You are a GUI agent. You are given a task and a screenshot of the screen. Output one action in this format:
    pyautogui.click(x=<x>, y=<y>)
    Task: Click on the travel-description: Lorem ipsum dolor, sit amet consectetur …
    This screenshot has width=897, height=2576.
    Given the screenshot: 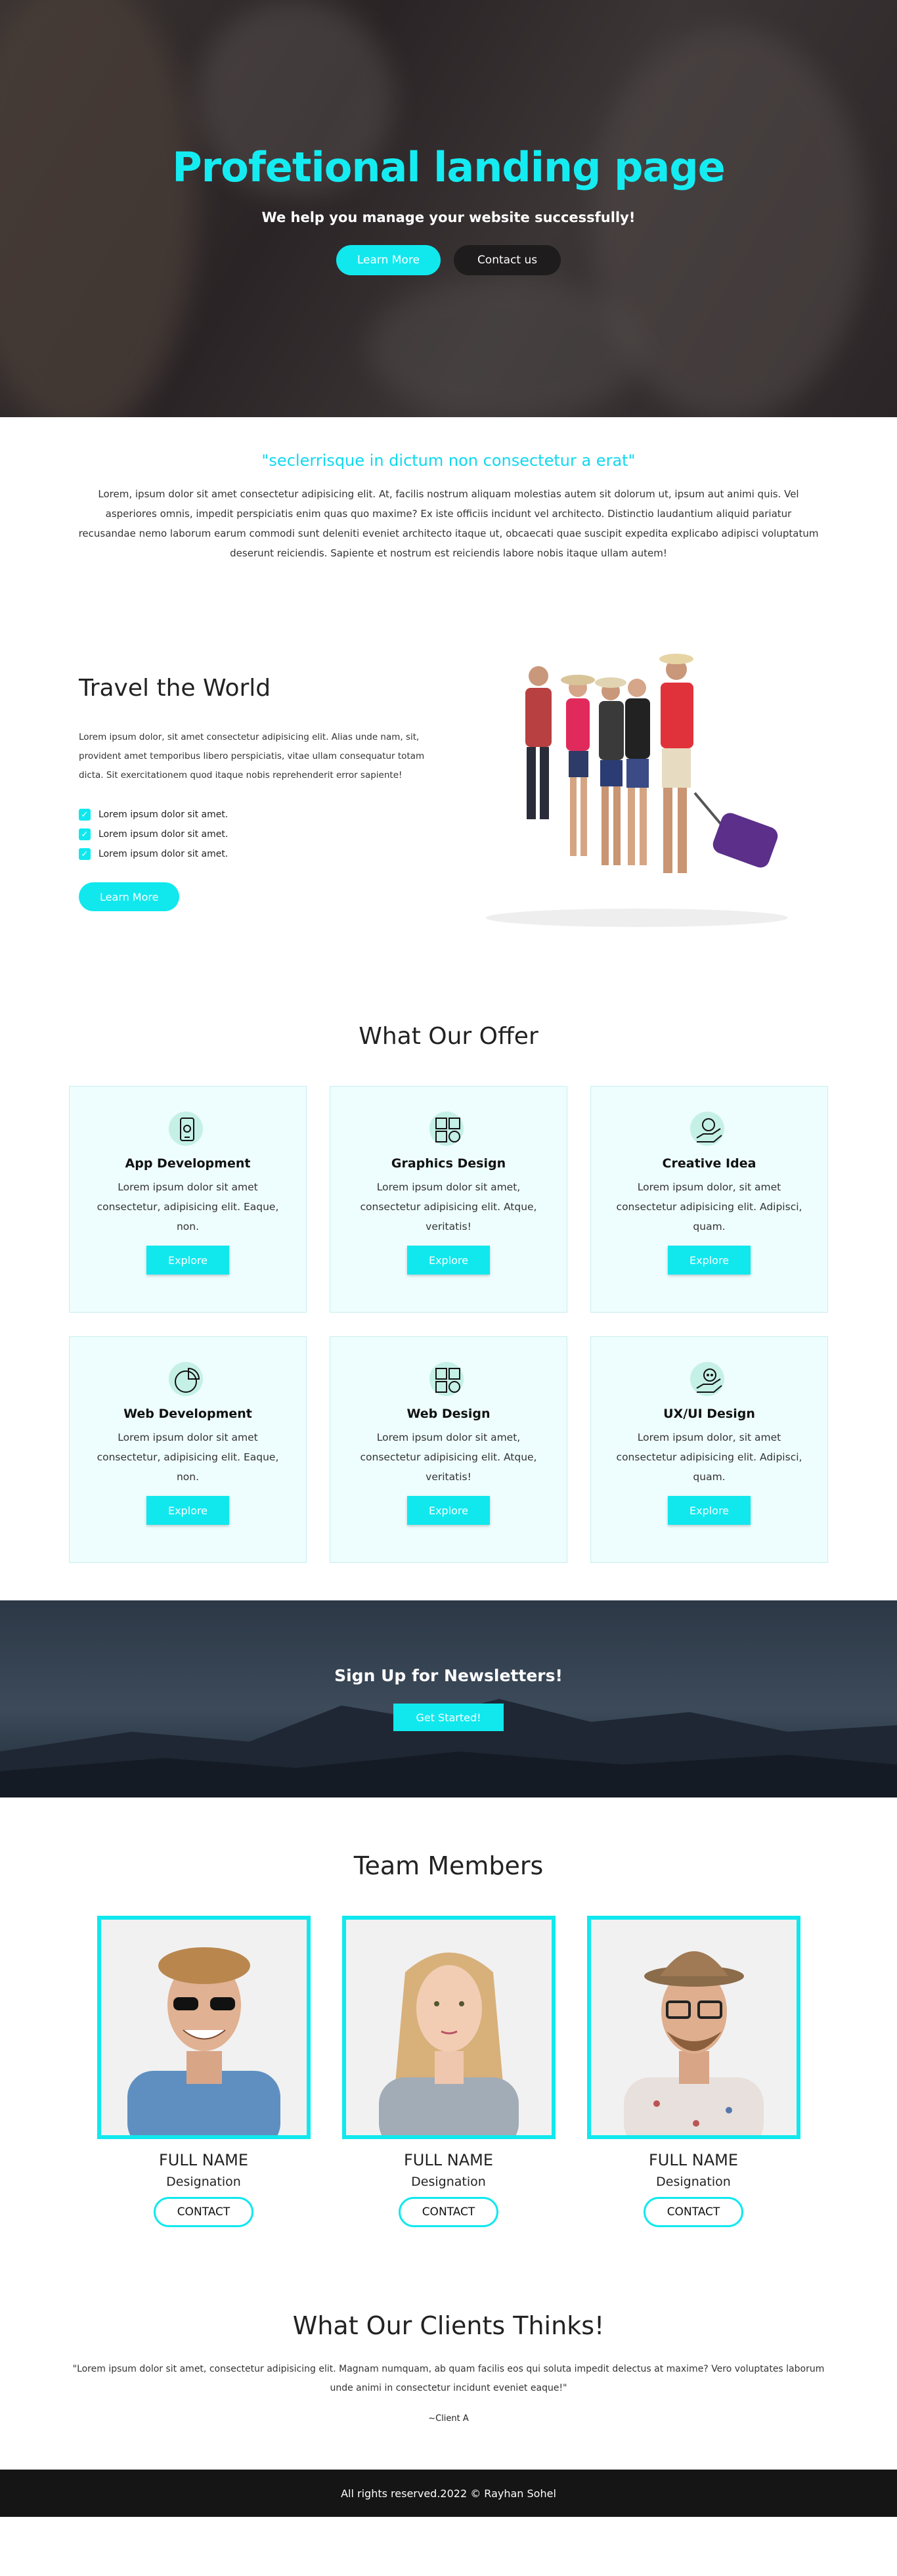 What is the action you would take?
    pyautogui.click(x=252, y=756)
    